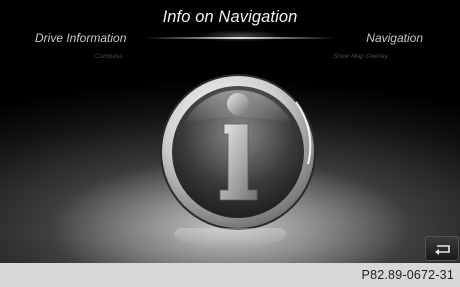 This screenshot has height=287, width=460. What do you see at coordinates (80, 38) in the screenshot?
I see `menu-item-drive-information: Drive Information` at bounding box center [80, 38].